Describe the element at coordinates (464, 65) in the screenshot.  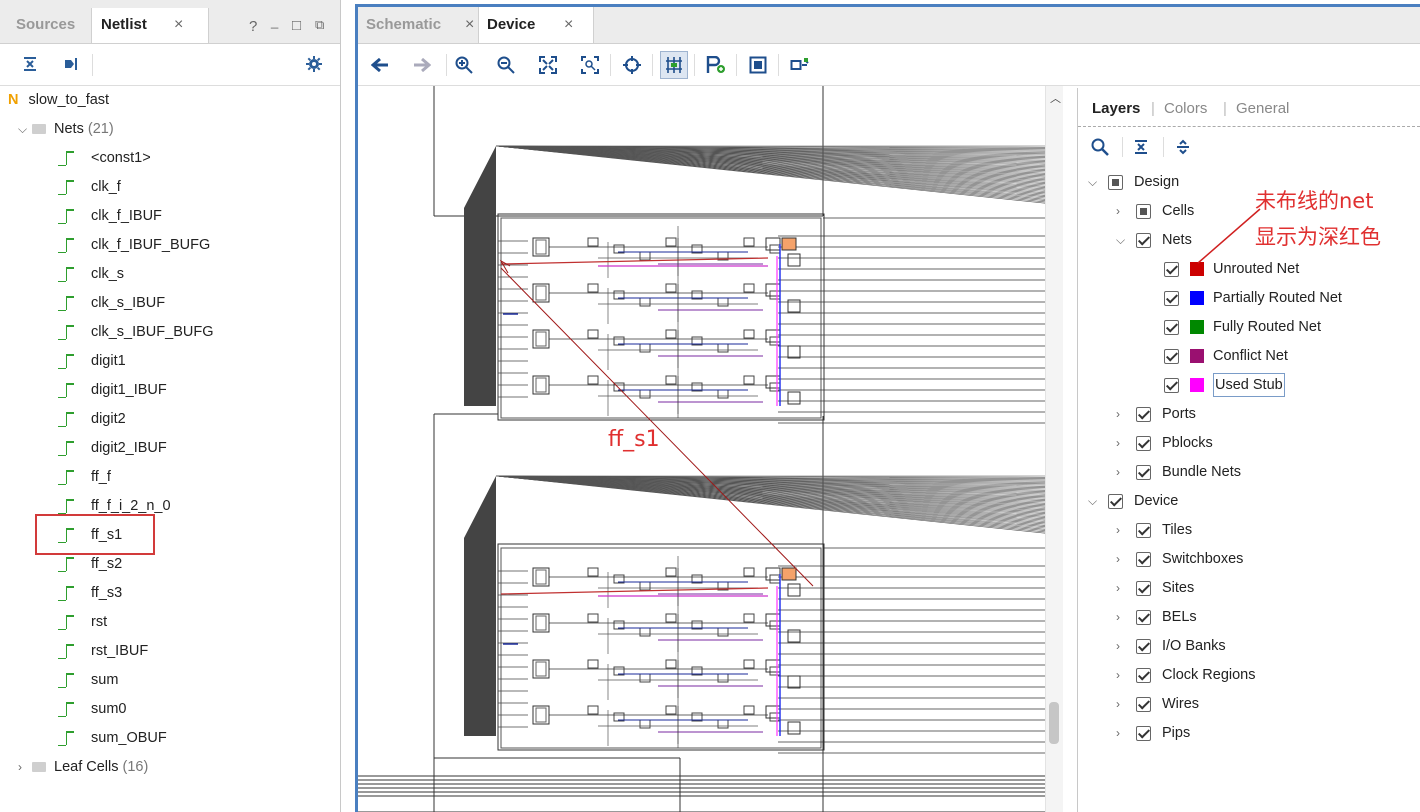
I see `zoom-in-icon` at that location.